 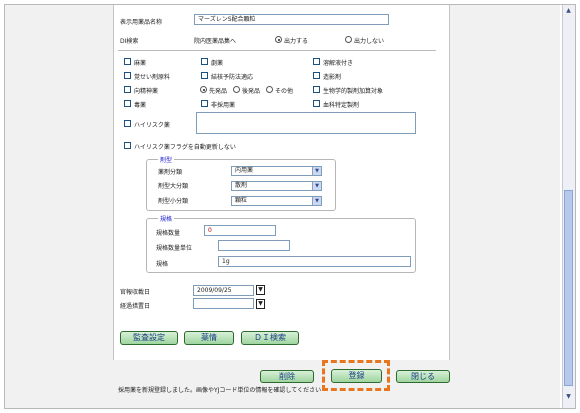 What do you see at coordinates (223, 105) in the screenshot?
I see `external-label: 非採用薬` at bounding box center [223, 105].